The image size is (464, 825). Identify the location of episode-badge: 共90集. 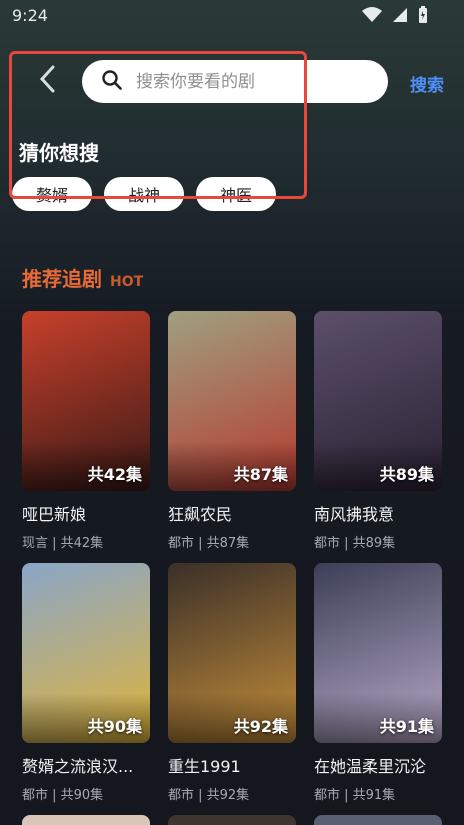
(114, 726).